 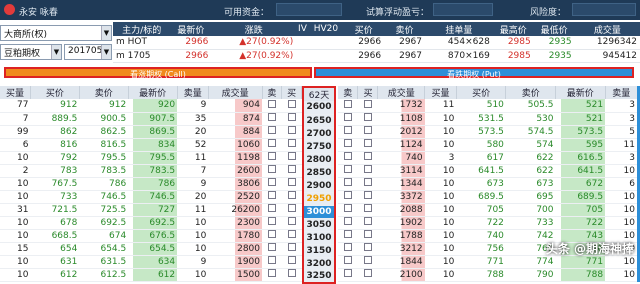 I want to click on call-row: 10 733 746.5 746.5 20 2520, so click(x=151, y=197).